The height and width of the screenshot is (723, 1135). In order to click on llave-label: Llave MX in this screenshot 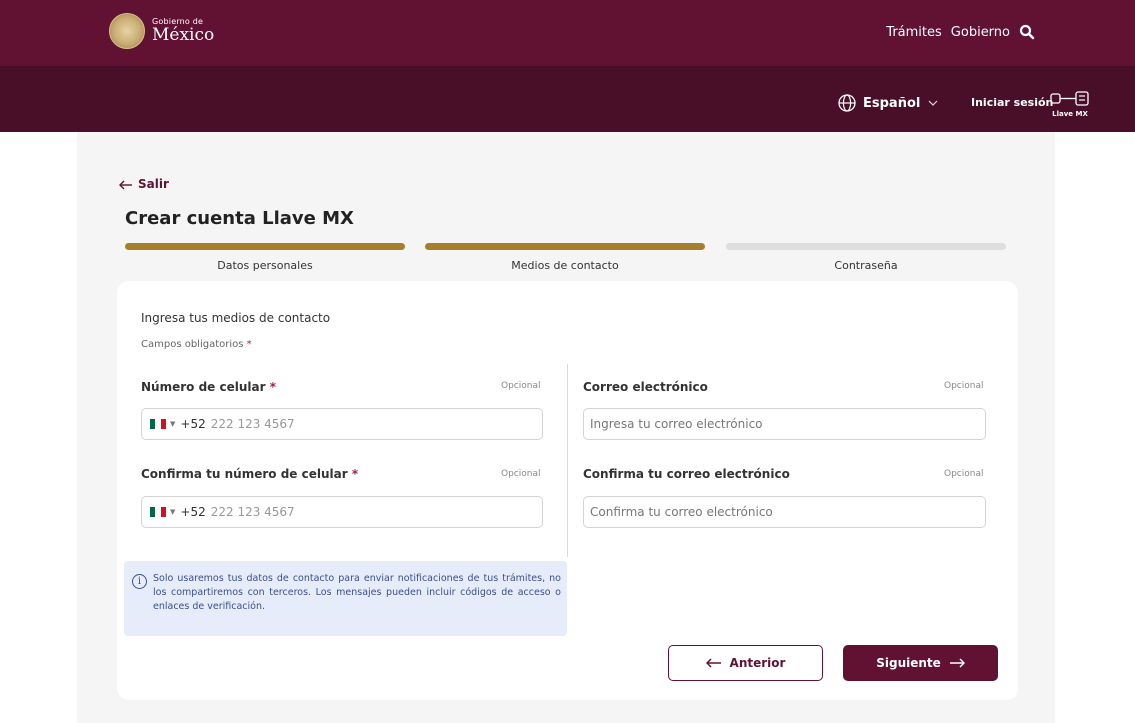, I will do `click(1070, 114)`.